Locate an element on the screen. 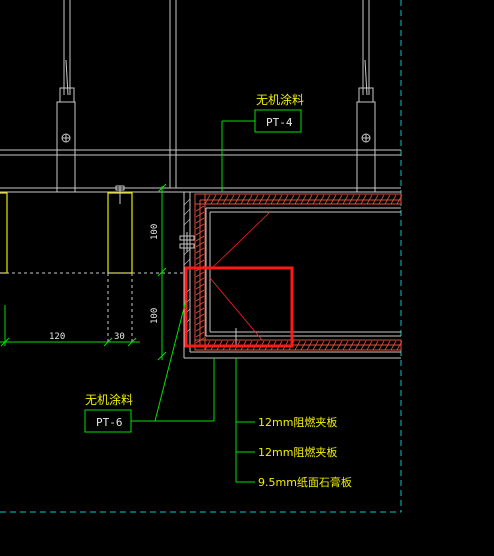 This screenshot has width=494, height=556. hanger-bracket-right is located at coordinates (366, 140).